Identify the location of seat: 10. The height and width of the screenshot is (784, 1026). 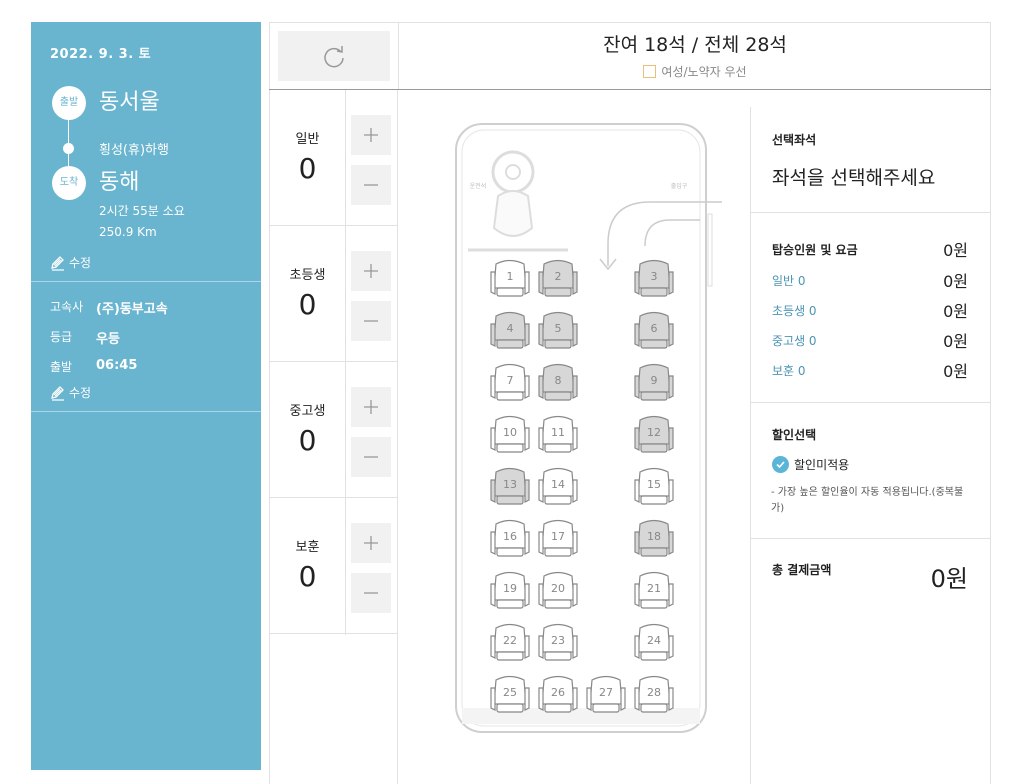
(510, 434).